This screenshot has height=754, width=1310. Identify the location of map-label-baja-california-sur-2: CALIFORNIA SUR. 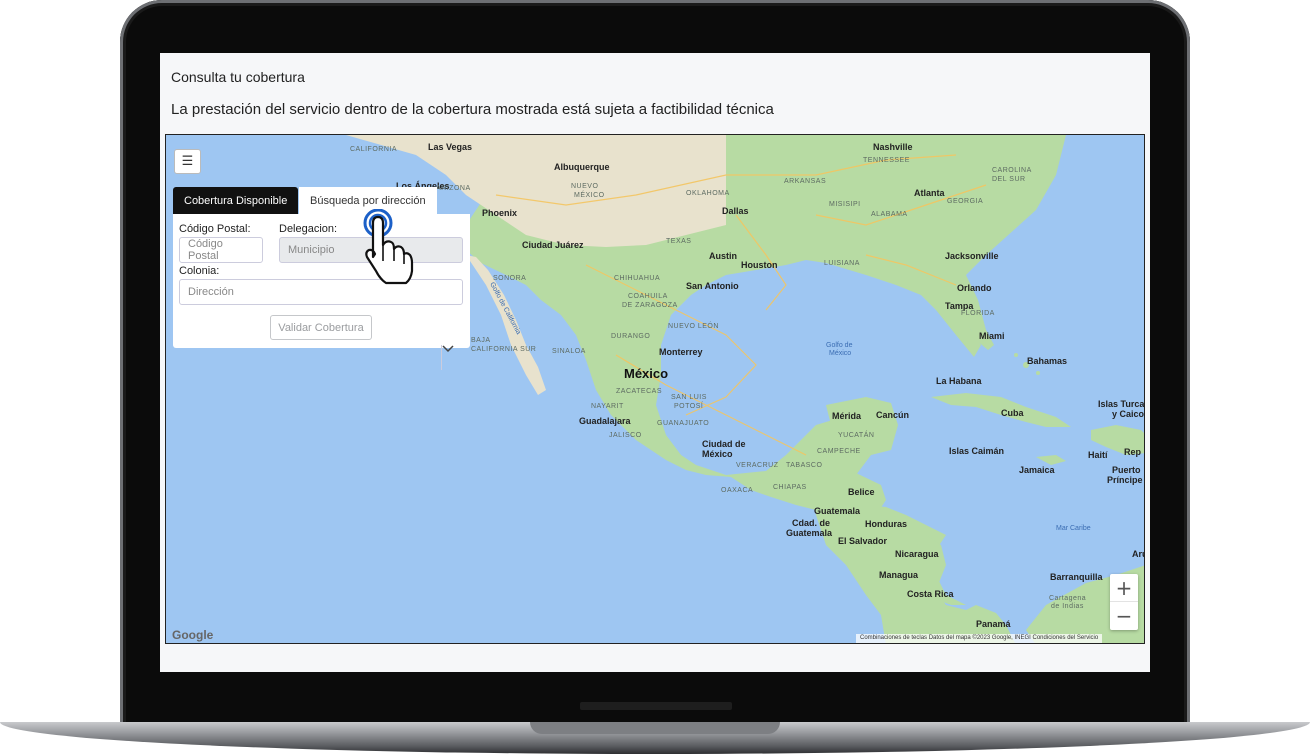
(504, 349).